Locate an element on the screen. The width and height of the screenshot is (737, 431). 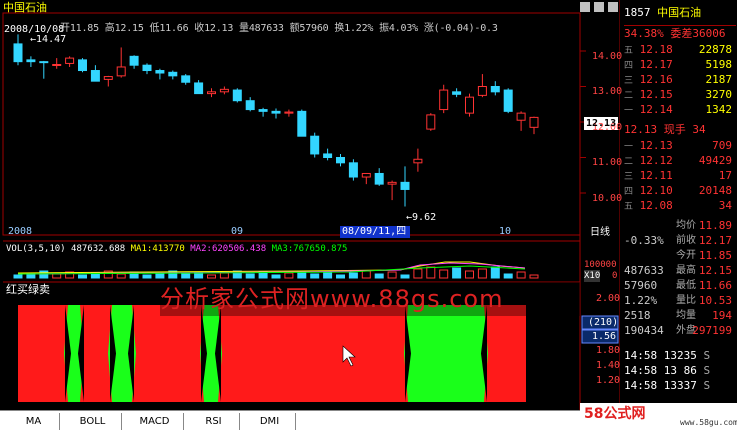
ask-row: 五 12.18 22878 is located at coordinates (680, 49).